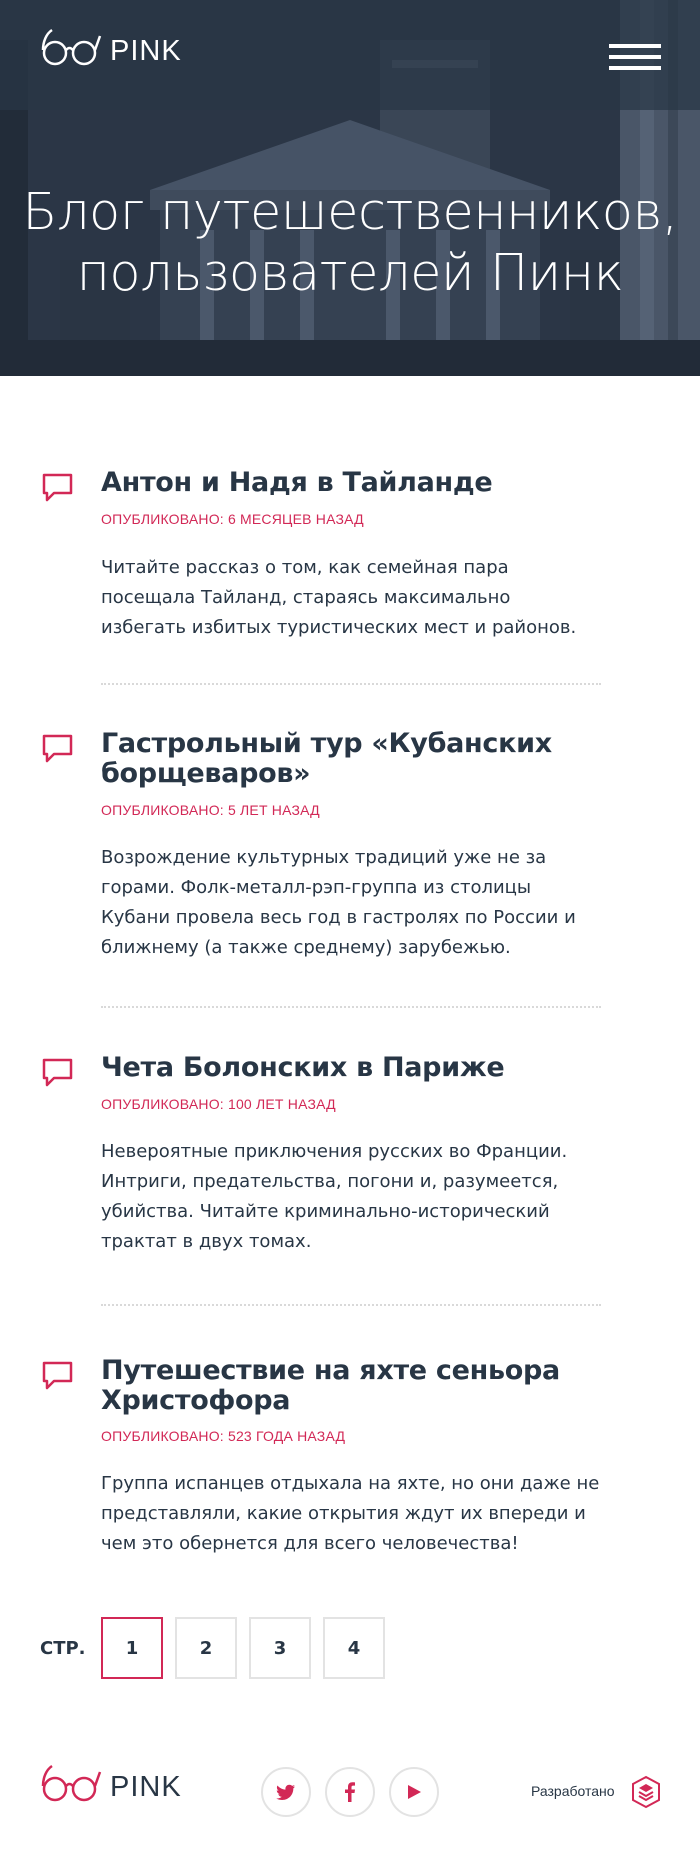 Image resolution: width=700 pixels, height=1853 pixels. What do you see at coordinates (573, 1791) in the screenshot?
I see `developer-label: Разработано` at bounding box center [573, 1791].